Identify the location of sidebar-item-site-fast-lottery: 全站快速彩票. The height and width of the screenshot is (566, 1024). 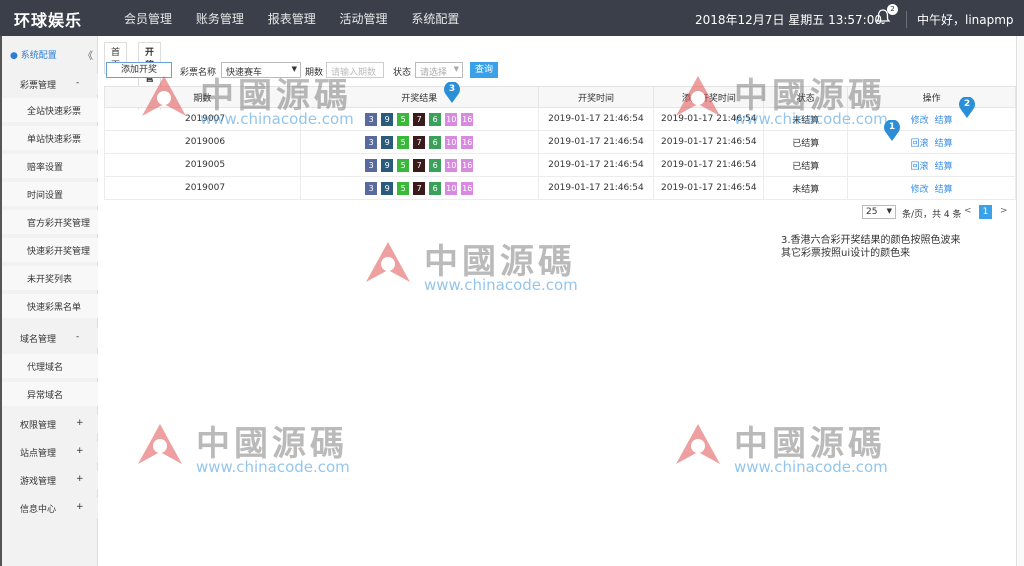
(49, 110).